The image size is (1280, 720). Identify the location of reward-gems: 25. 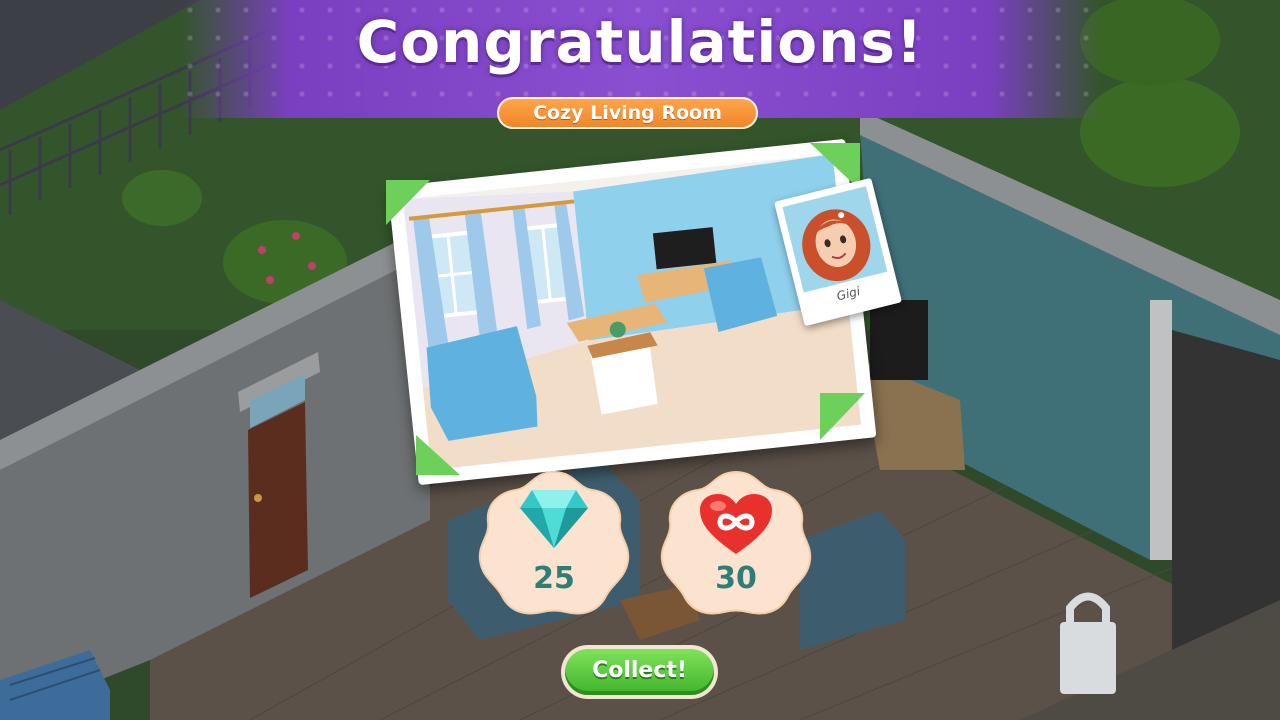
(554, 546).